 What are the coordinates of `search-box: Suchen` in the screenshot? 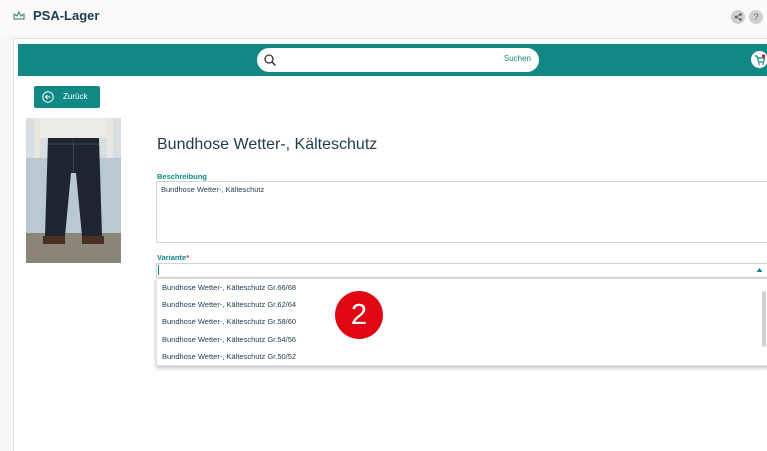 It's located at (398, 60).